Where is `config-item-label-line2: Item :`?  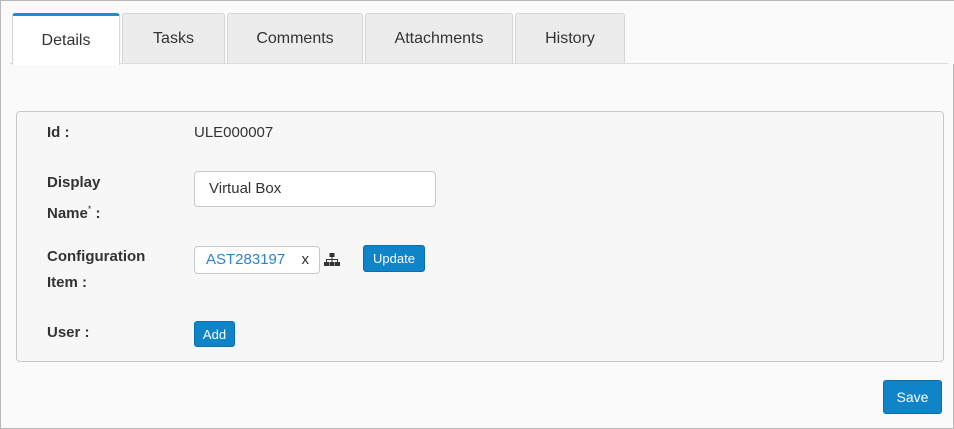
config-item-label-line2: Item : is located at coordinates (67, 282).